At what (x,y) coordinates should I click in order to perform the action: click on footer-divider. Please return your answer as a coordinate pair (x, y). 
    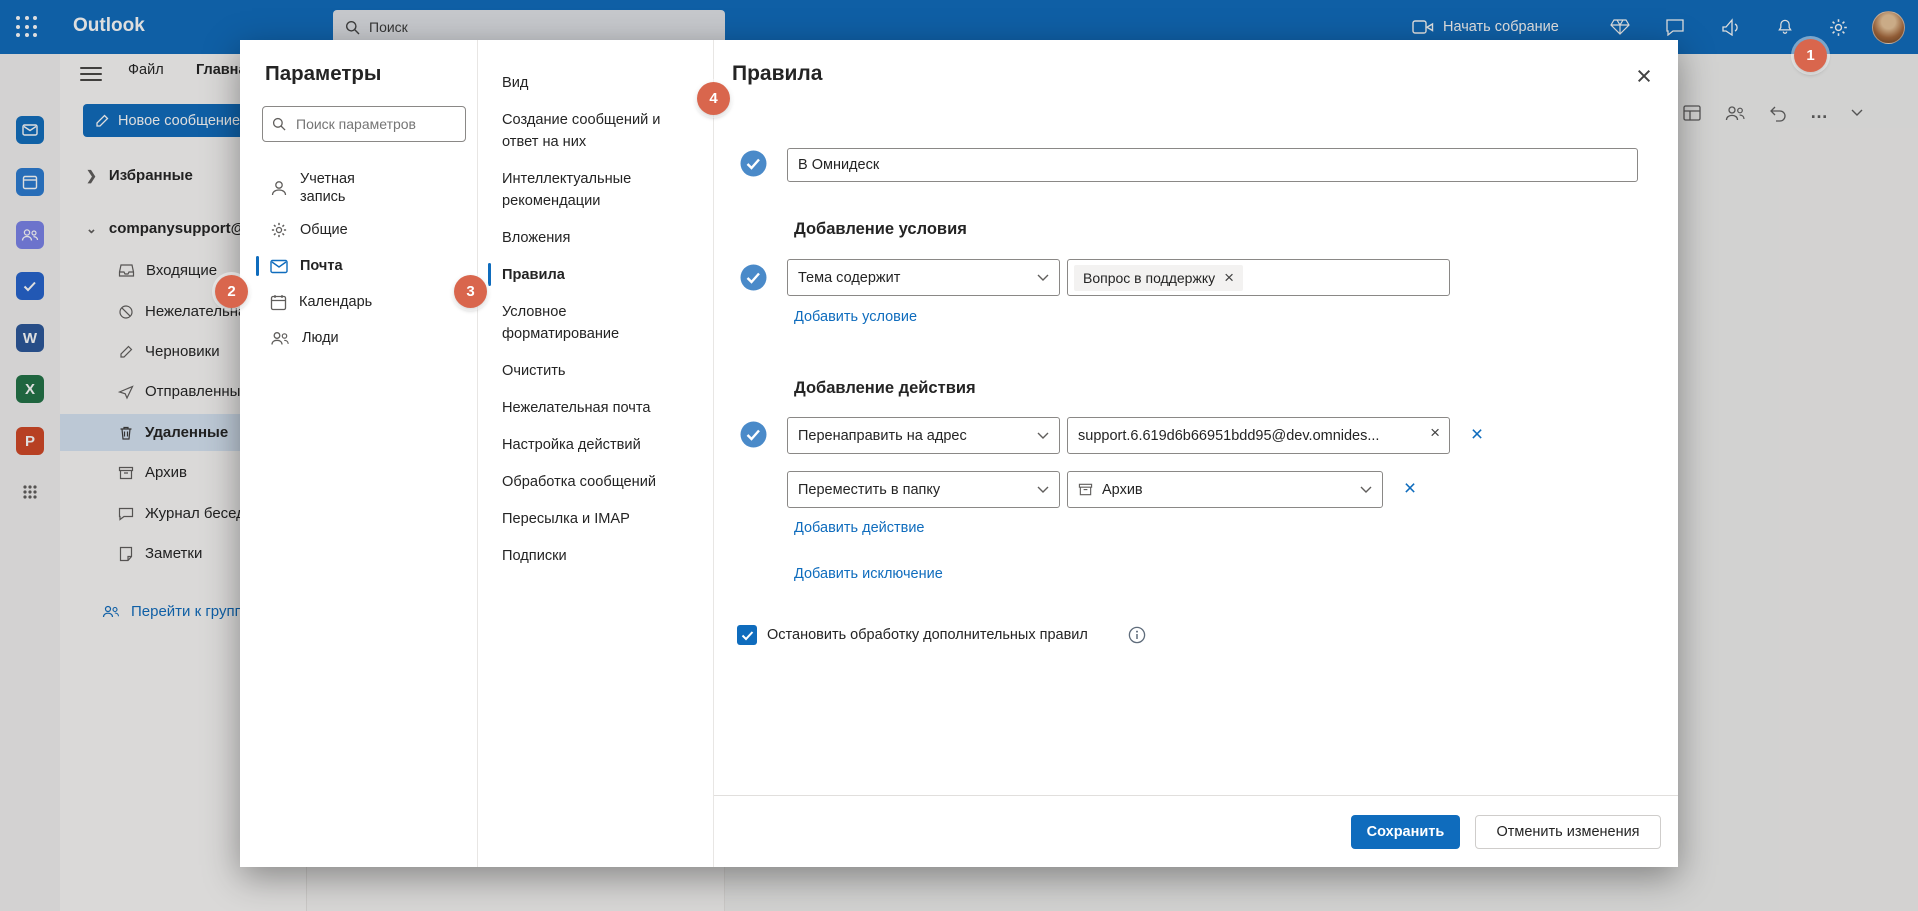
    Looking at the image, I should click on (1196, 795).